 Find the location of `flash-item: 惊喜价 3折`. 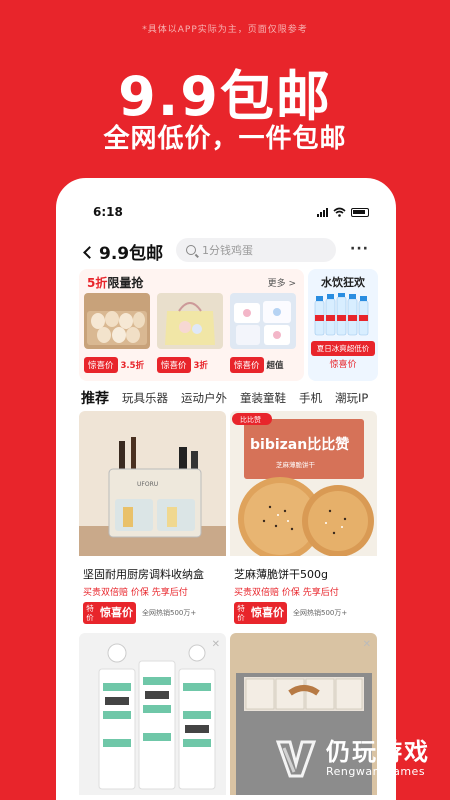

flash-item: 惊喜价 3折 is located at coordinates (190, 333).